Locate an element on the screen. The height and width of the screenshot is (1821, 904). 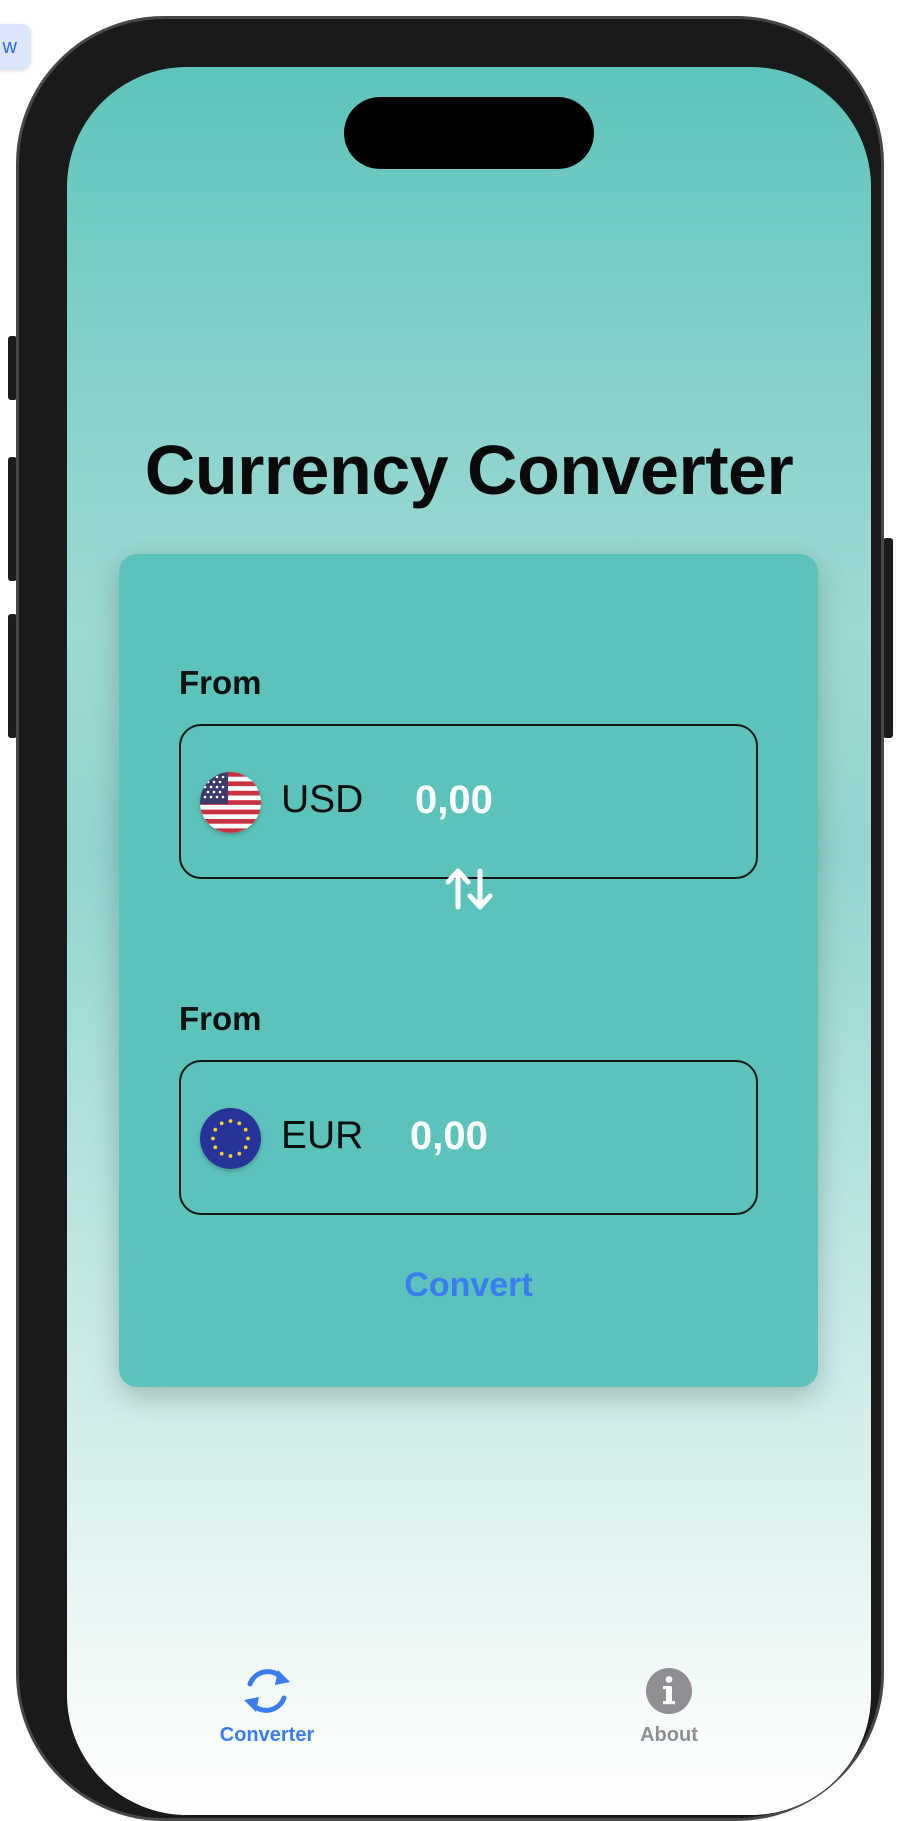
us-flag-icon is located at coordinates (230, 802).